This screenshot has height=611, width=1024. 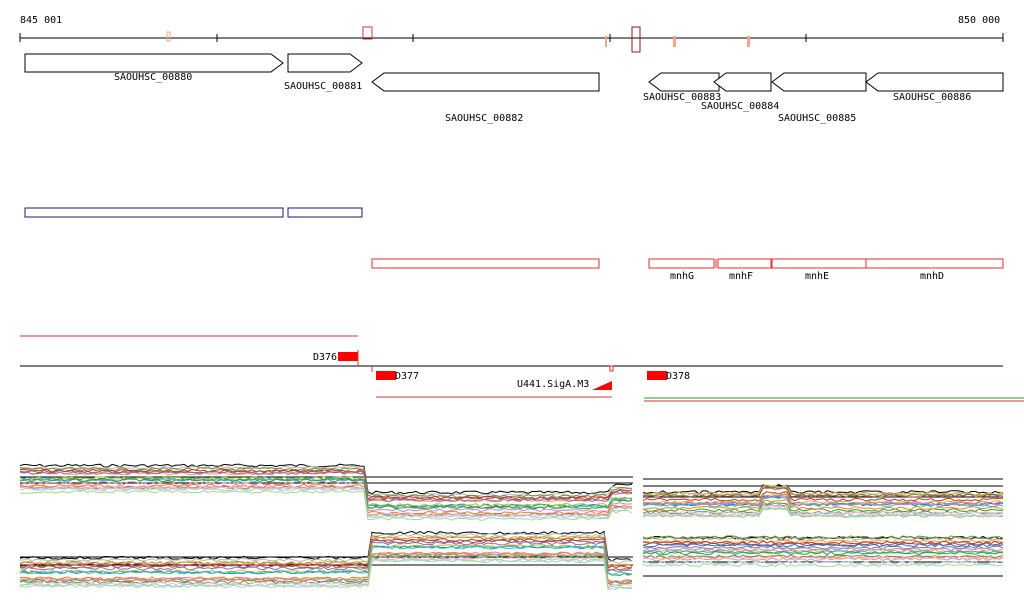 What do you see at coordinates (386, 375) in the screenshot?
I see `promoter-marker-D377` at bounding box center [386, 375].